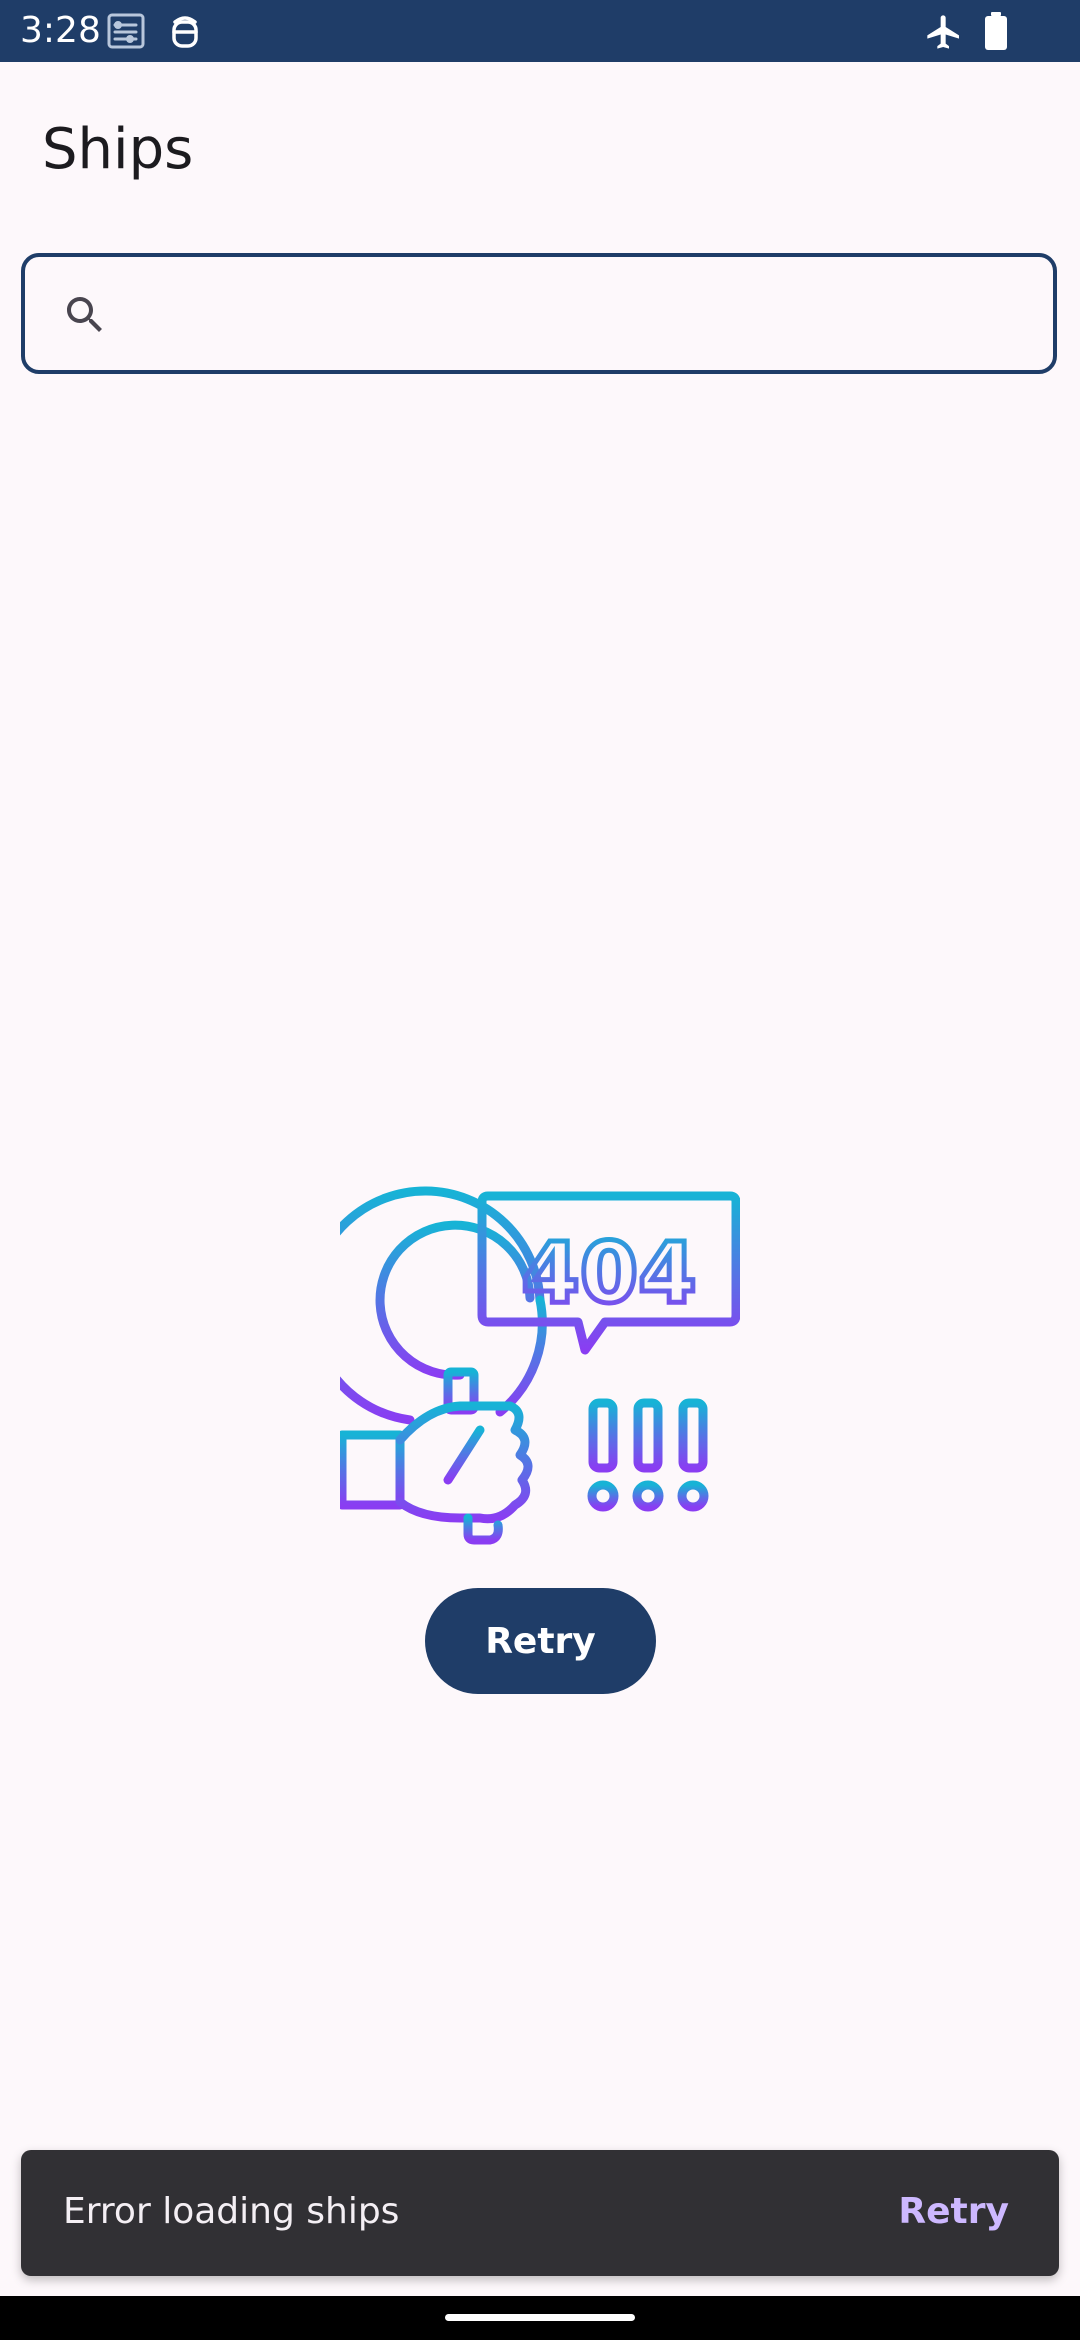 The image size is (1080, 2340). Describe the element at coordinates (84, 314) in the screenshot. I see `search-icon` at that location.